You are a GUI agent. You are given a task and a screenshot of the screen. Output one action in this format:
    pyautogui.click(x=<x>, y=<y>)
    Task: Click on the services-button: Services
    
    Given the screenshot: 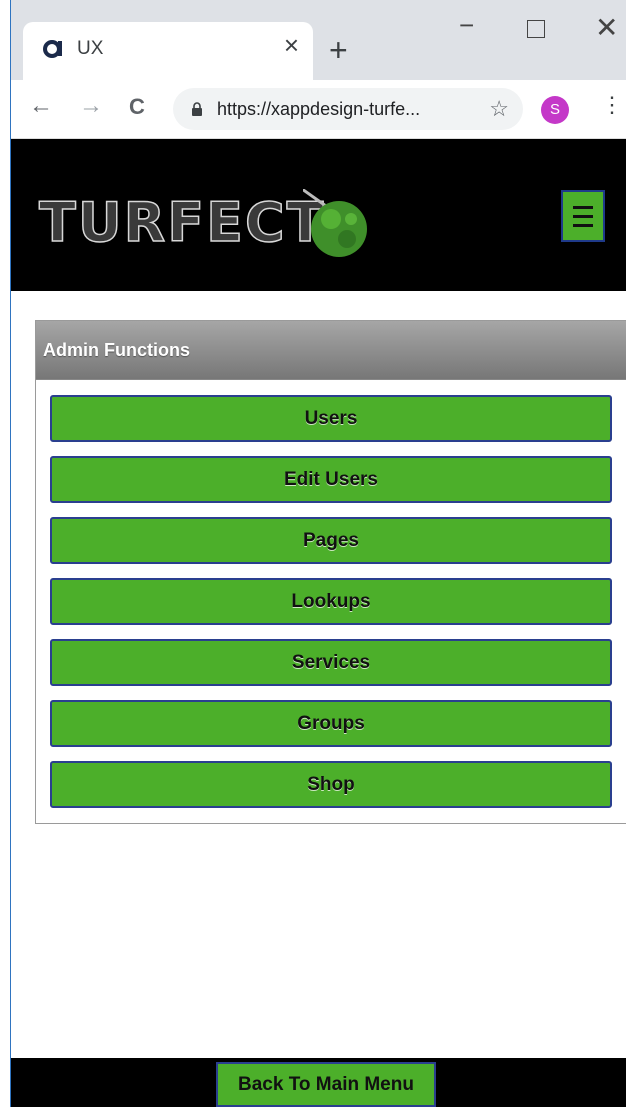 What is the action you would take?
    pyautogui.click(x=331, y=662)
    